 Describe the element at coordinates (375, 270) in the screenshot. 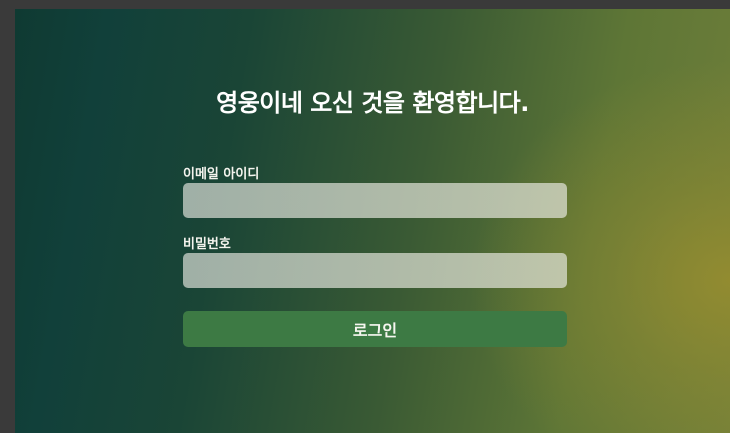

I see `password-field` at that location.